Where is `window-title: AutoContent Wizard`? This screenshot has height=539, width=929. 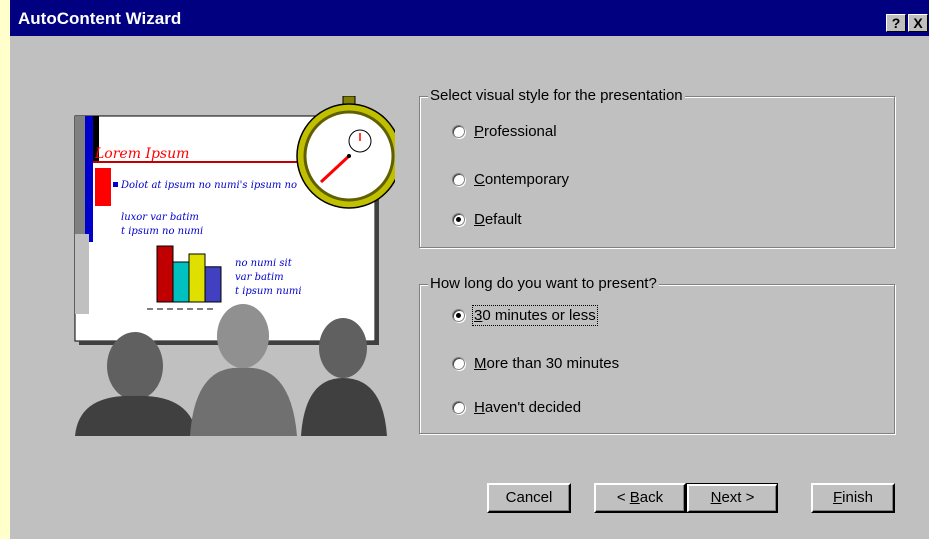
window-title: AutoContent Wizard is located at coordinates (100, 18).